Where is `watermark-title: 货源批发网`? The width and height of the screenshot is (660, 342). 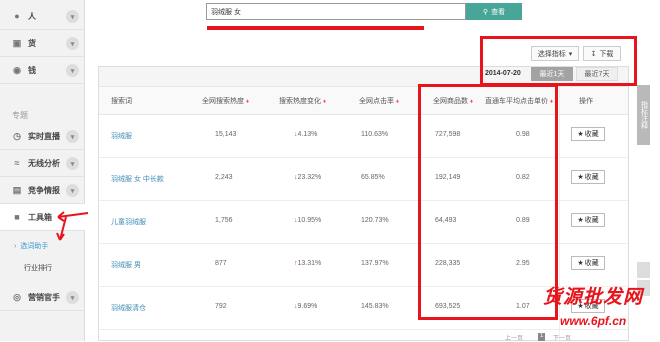
watermark-title: 货源批发网 is located at coordinates (593, 297).